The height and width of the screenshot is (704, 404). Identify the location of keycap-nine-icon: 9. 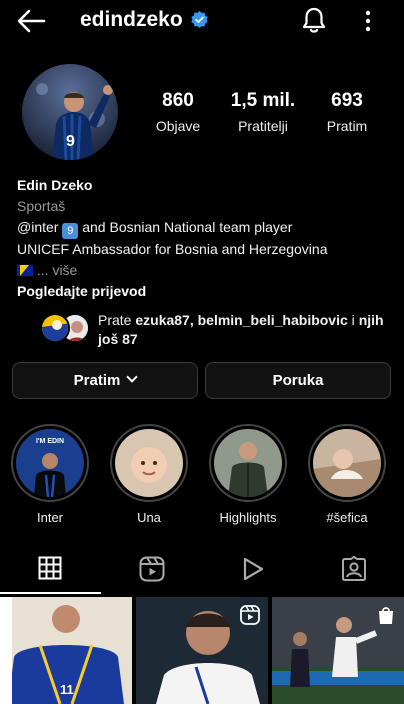
(70, 231).